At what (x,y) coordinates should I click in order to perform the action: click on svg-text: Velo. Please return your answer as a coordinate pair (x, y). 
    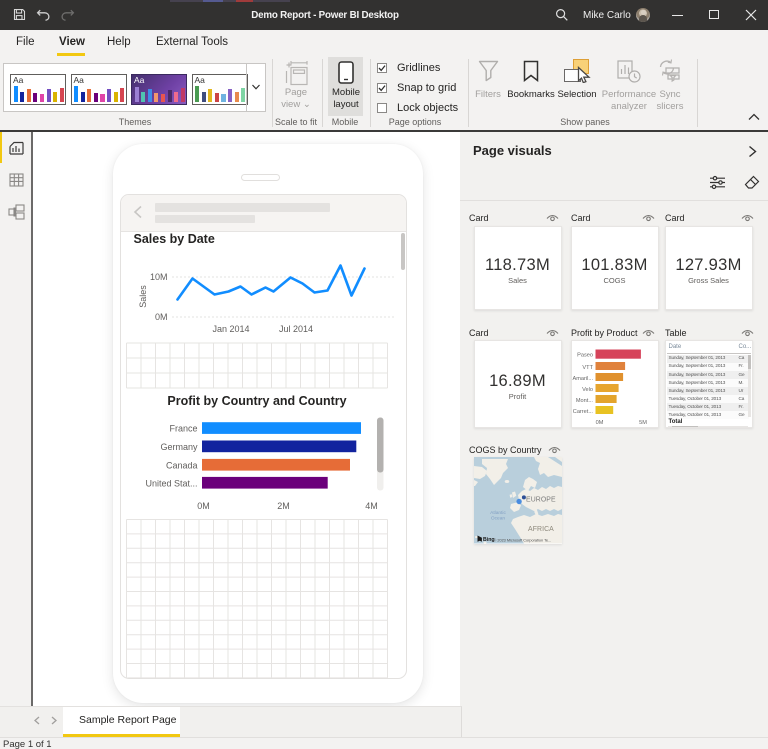
    Looking at the image, I should click on (587, 390).